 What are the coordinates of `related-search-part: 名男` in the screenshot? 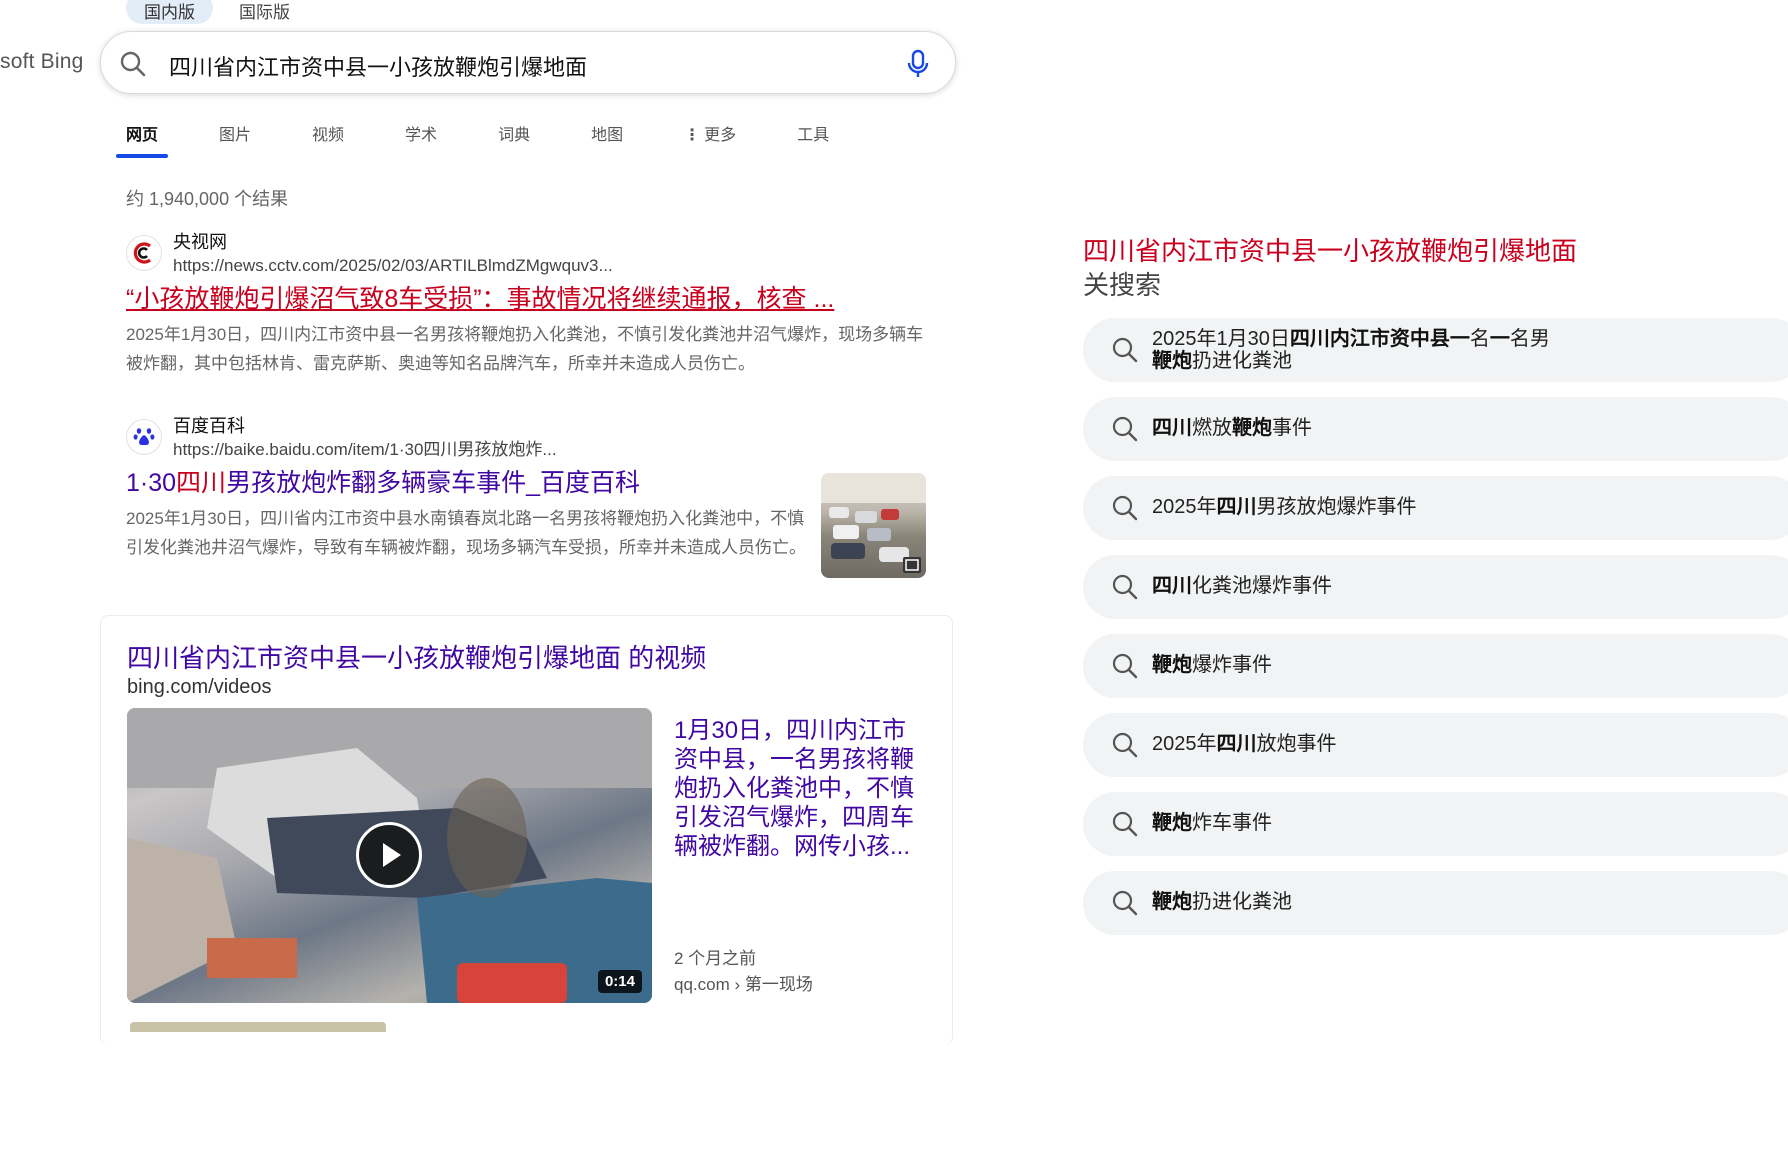 It's located at (1529, 339).